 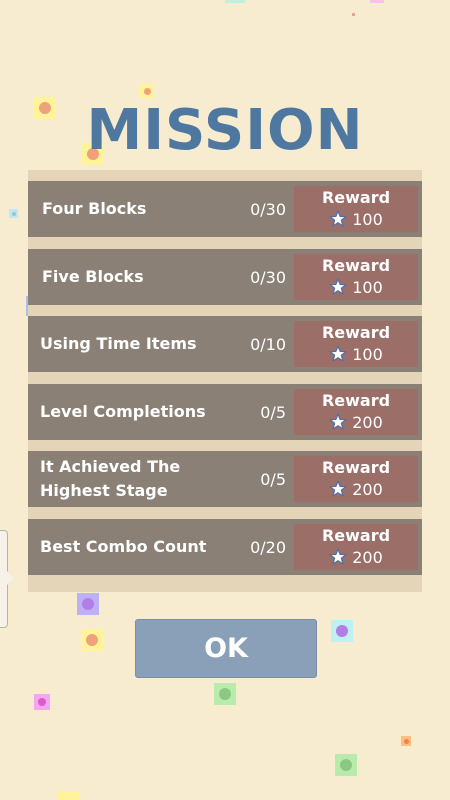 What do you see at coordinates (123, 411) in the screenshot?
I see `mission-name: Level Completions` at bounding box center [123, 411].